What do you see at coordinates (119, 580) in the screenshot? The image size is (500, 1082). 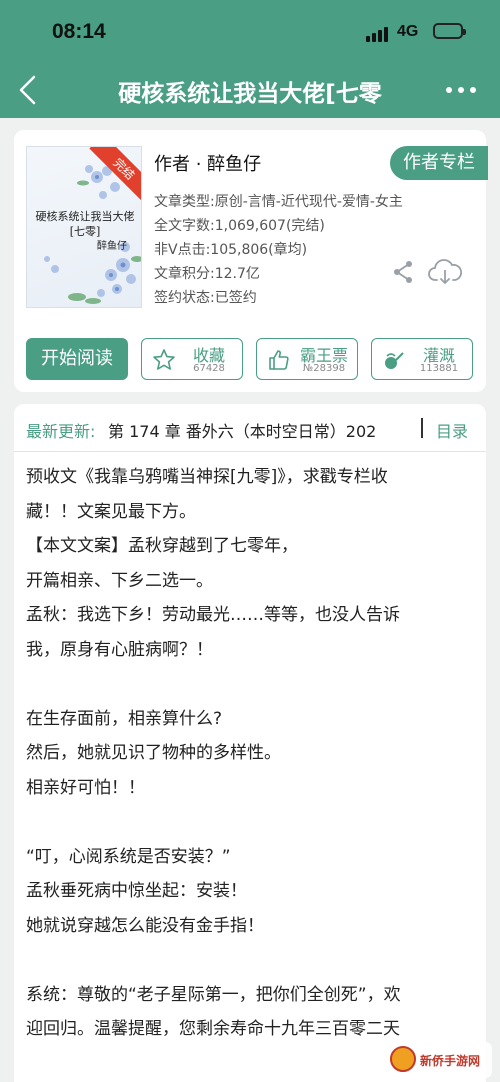 I see `synopsis-line: 开篇相亲、下乡二选一。` at bounding box center [119, 580].